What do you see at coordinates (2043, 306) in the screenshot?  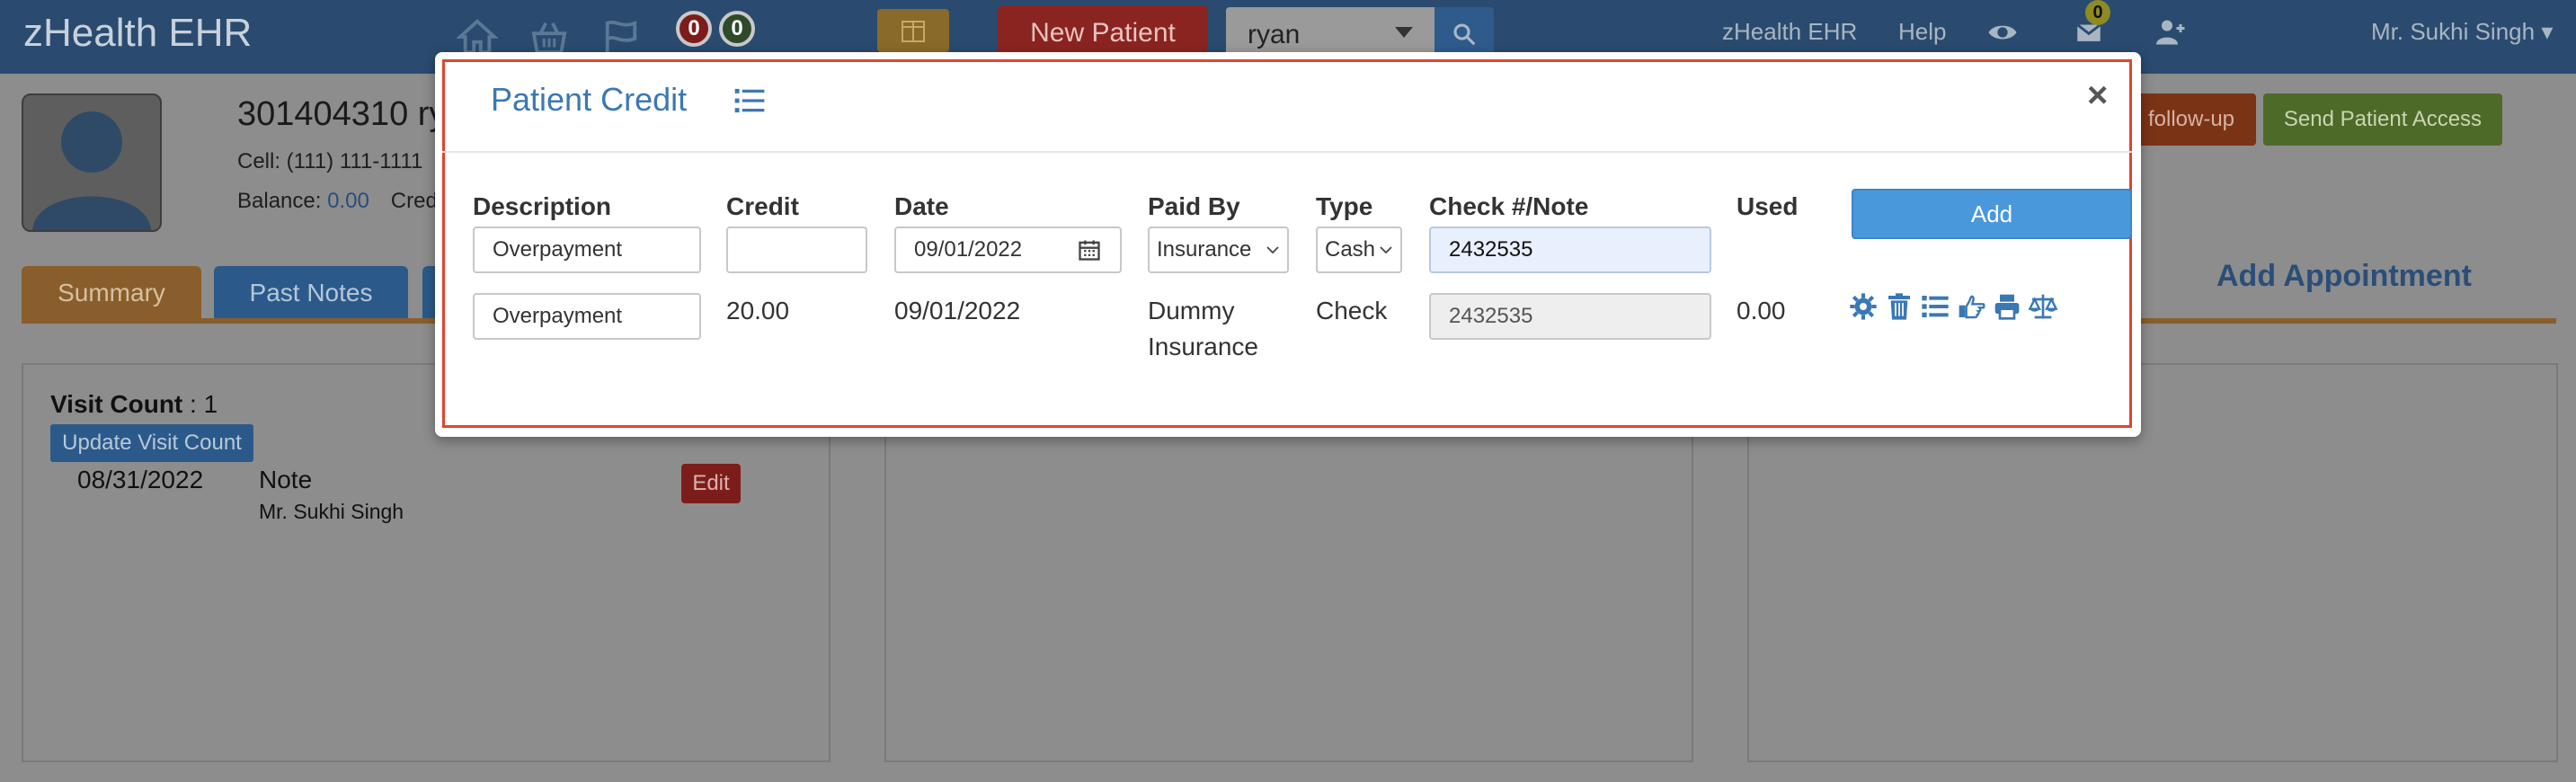 I see `balance-scale-icon` at bounding box center [2043, 306].